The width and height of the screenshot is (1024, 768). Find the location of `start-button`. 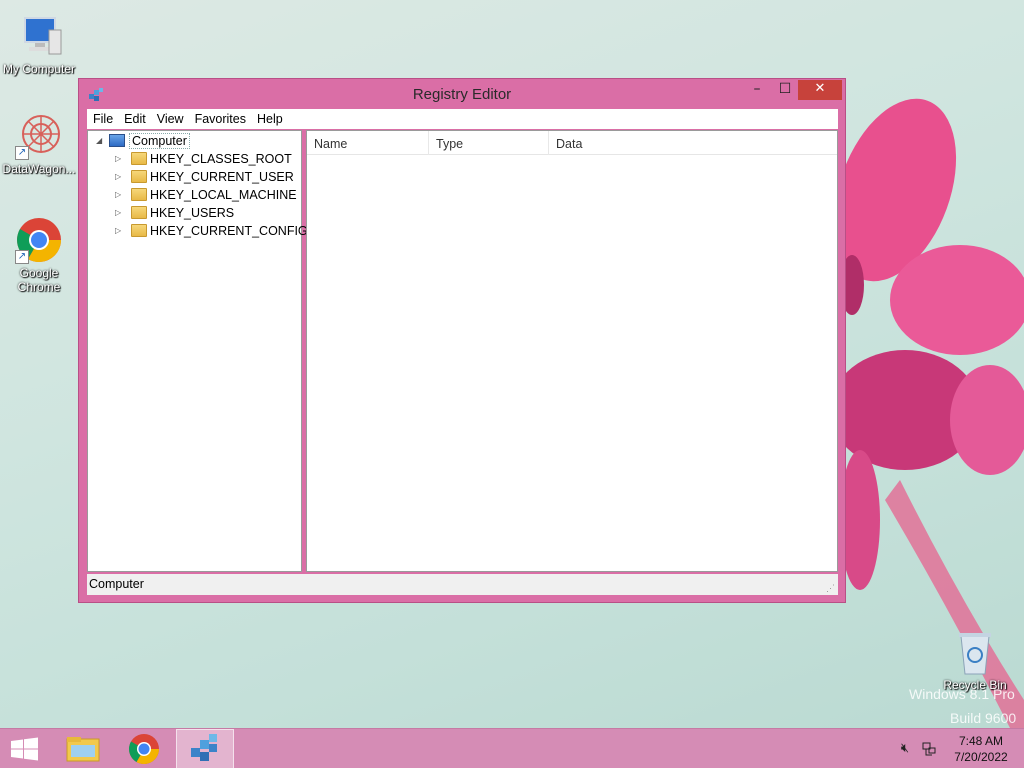

start-button is located at coordinates (25, 748).